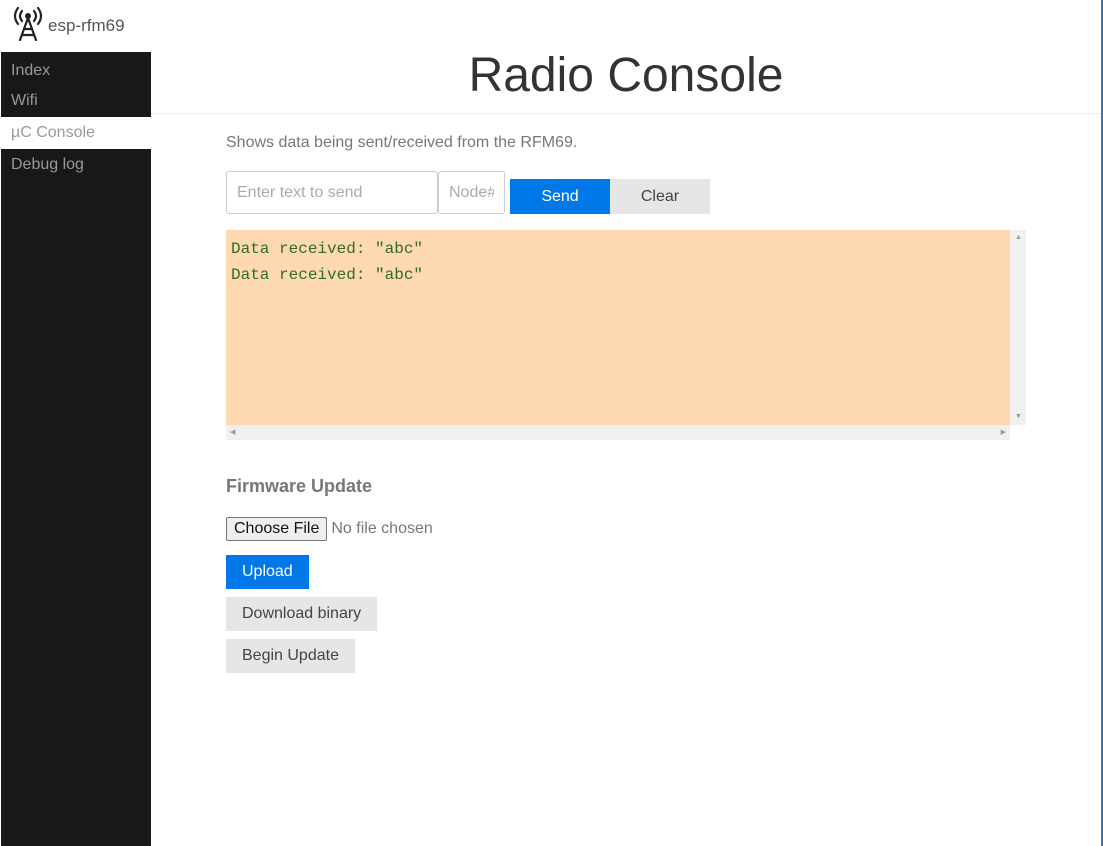  I want to click on send-text-input, so click(332, 192).